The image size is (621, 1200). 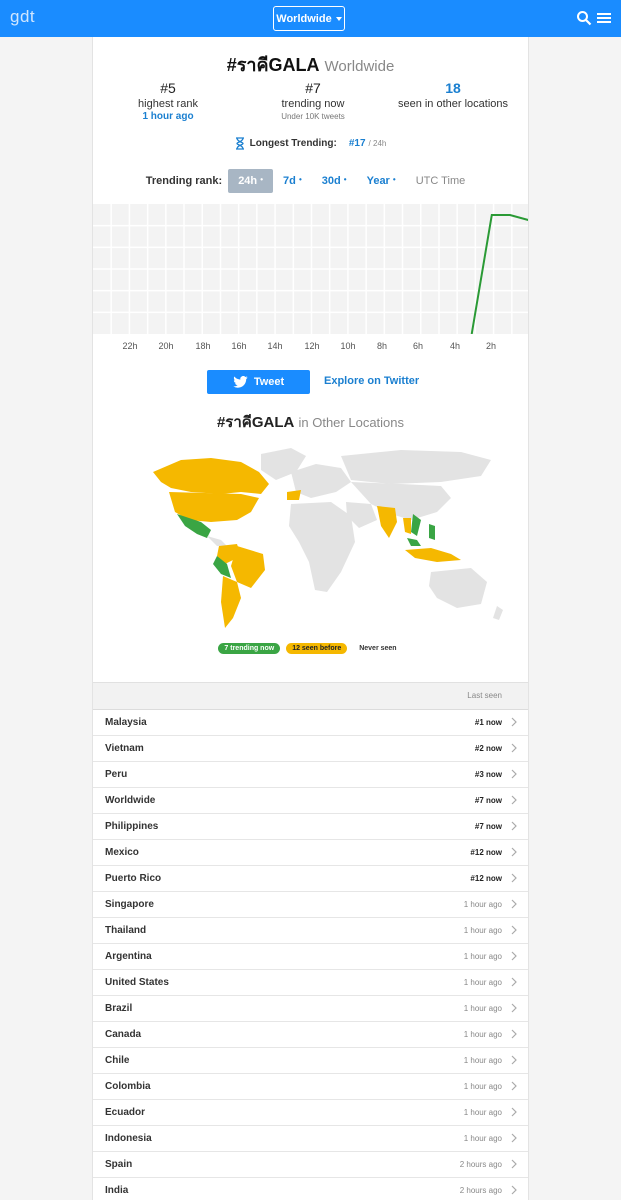 What do you see at coordinates (239, 143) in the screenshot?
I see `hourglass-icon` at bounding box center [239, 143].